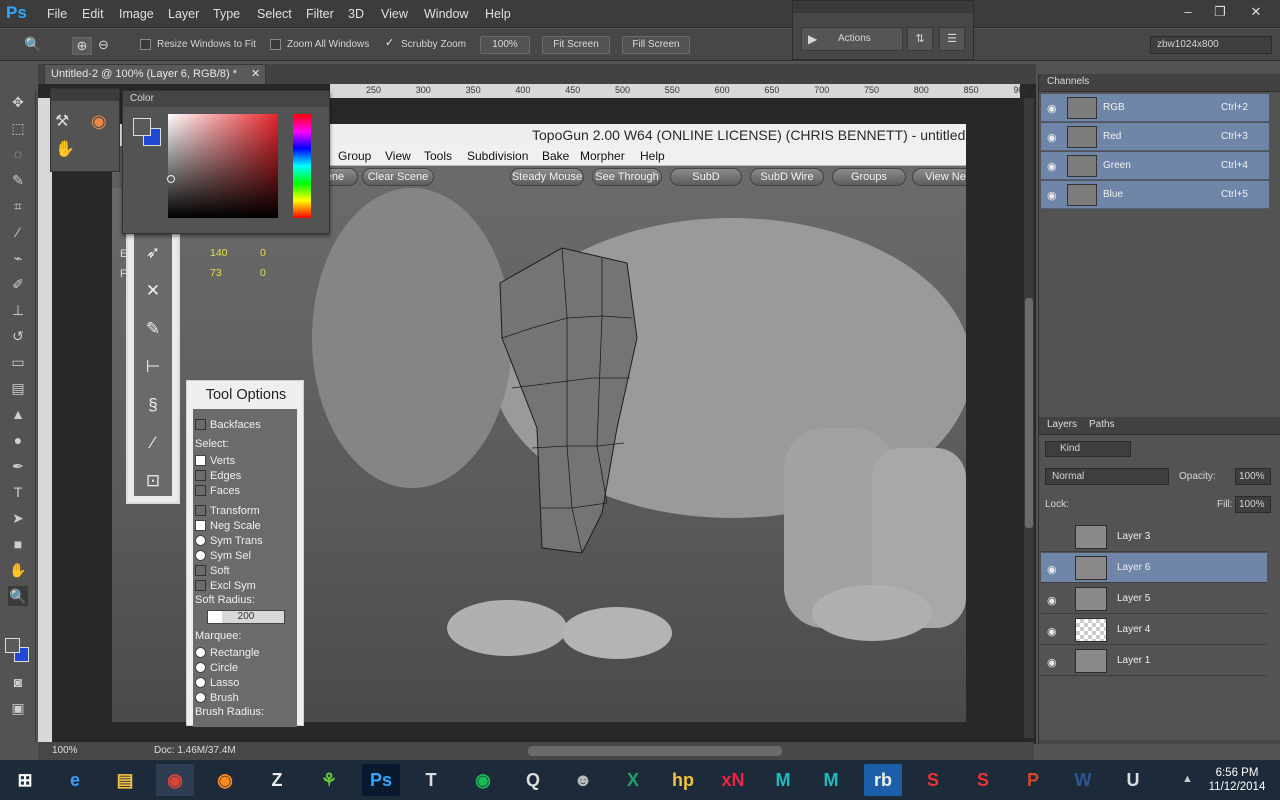 This screenshot has height=800, width=1280. I want to click on menu-type: Type, so click(226, 14).